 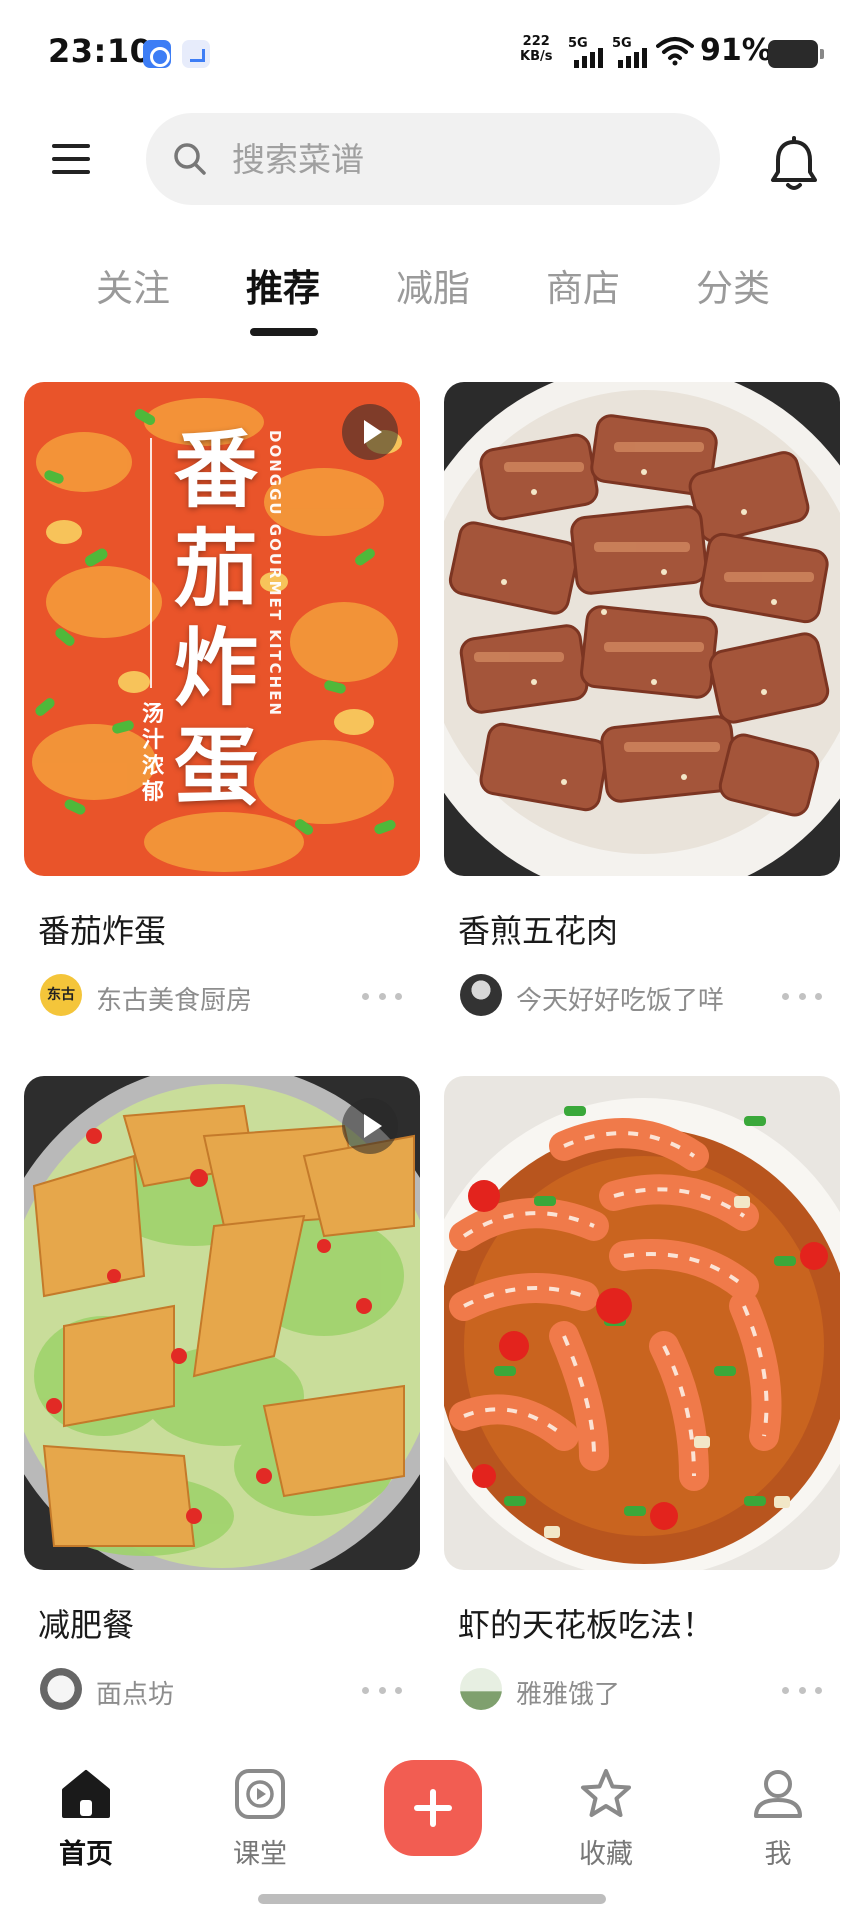 I want to click on nav-home: 首页, so click(x=86, y=1818).